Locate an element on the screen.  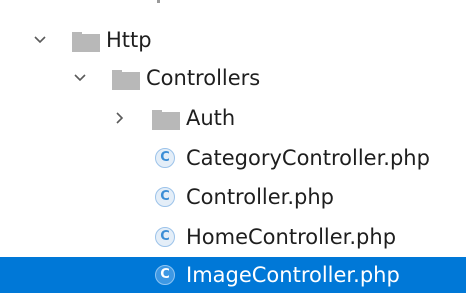
tree-item-controller: C Controller.php is located at coordinates (233, 197).